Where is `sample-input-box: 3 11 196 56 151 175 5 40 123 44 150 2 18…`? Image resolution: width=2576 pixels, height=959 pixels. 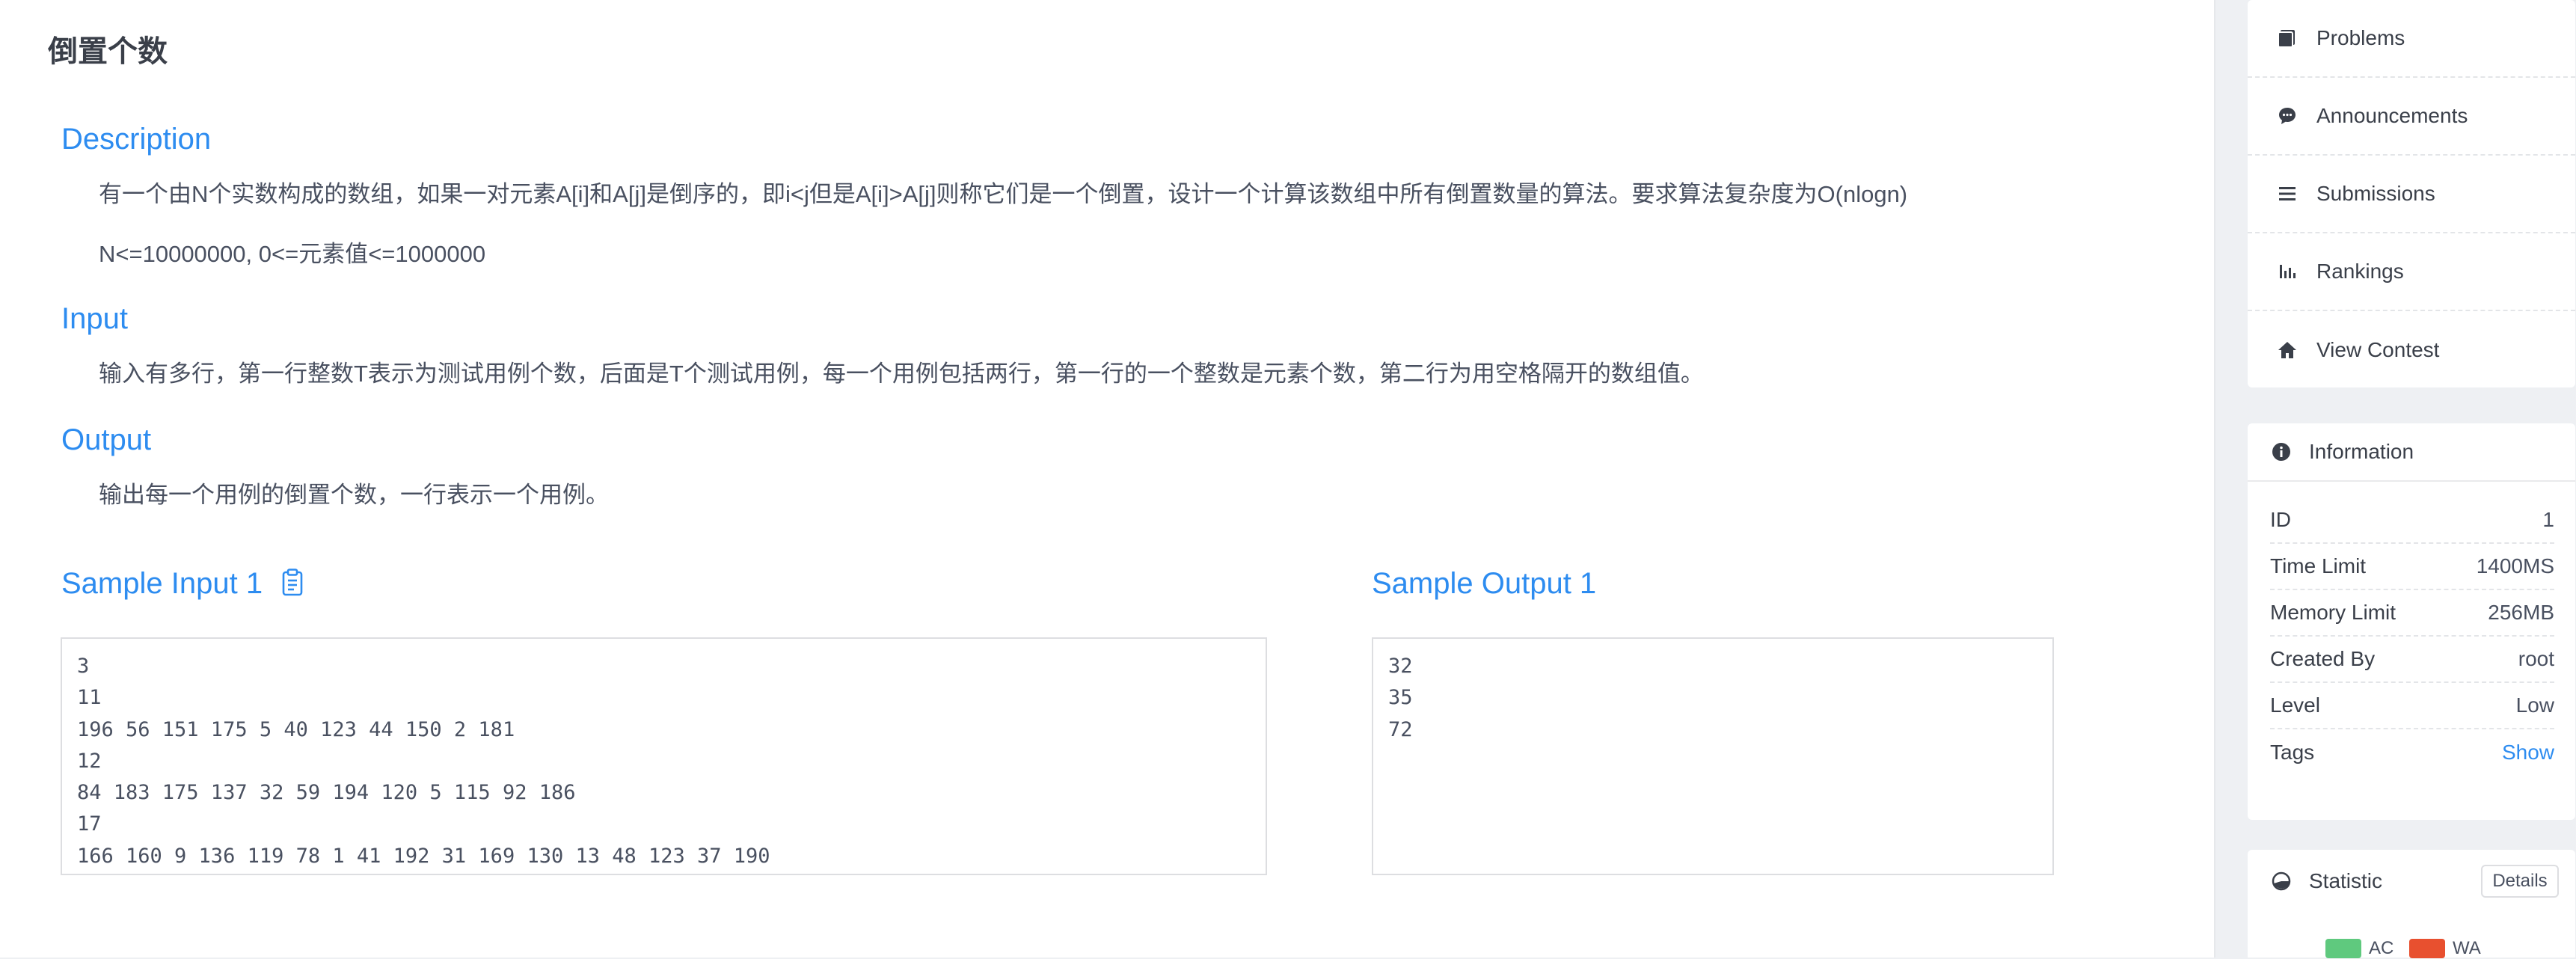
sample-input-box: 3 11 196 56 151 175 5 40 123 44 150 2 18… is located at coordinates (664, 756).